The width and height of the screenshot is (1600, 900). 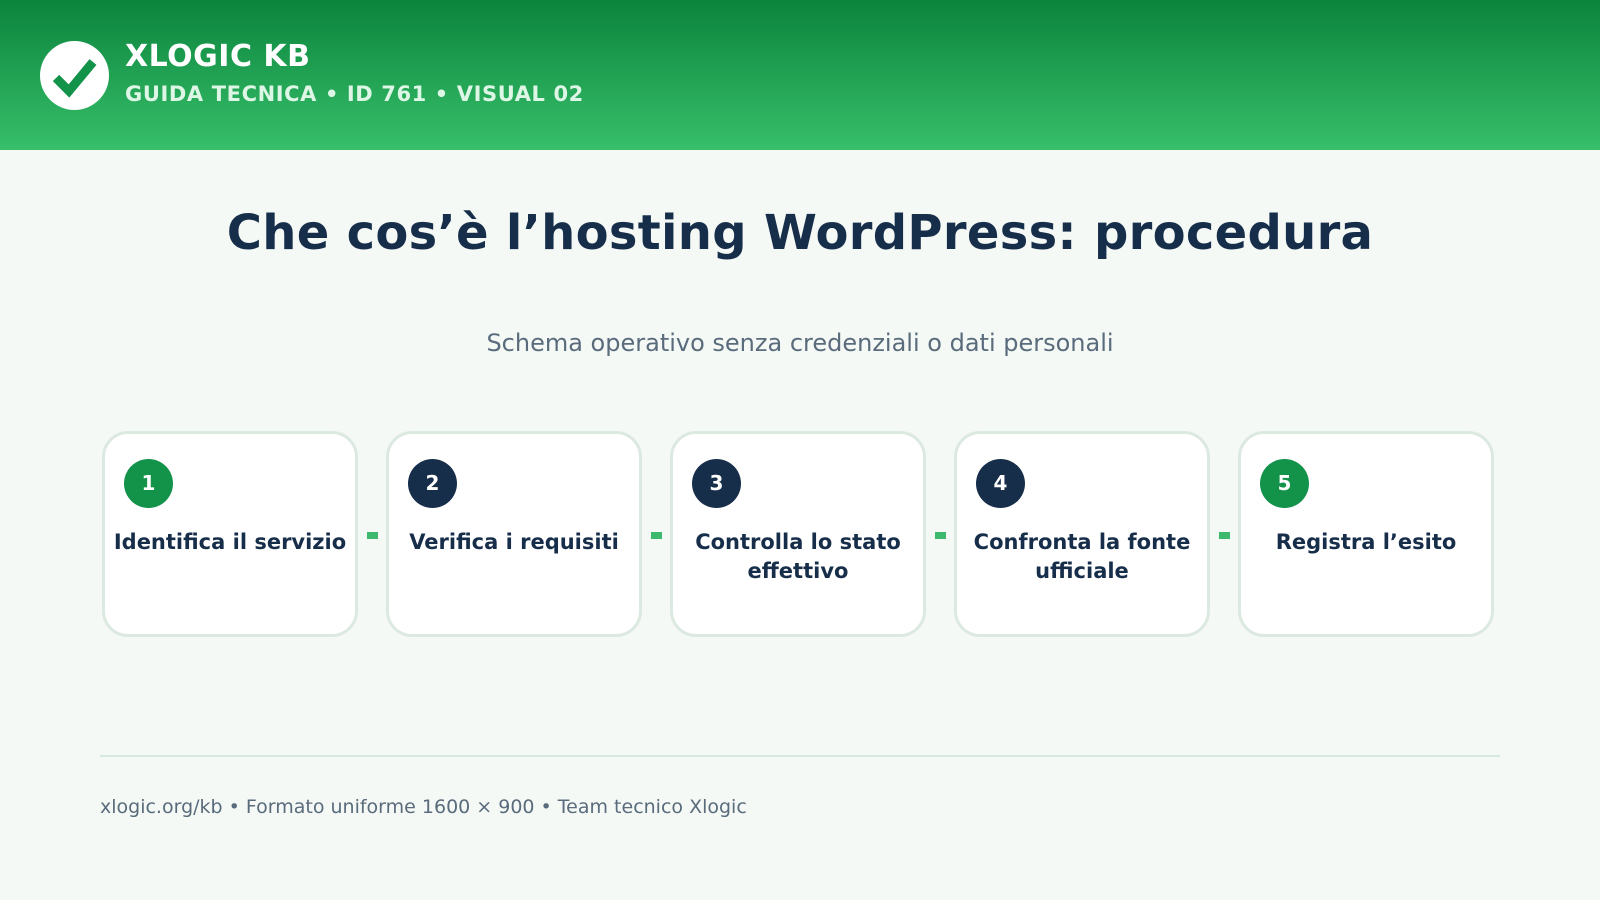 What do you see at coordinates (148, 483) in the screenshot?
I see `step-number-badge: 1` at bounding box center [148, 483].